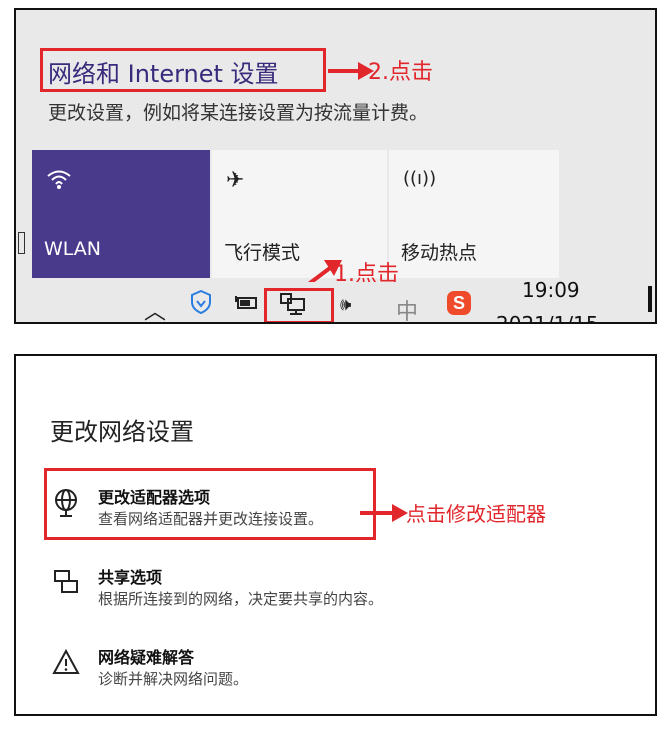 This screenshot has width=672, height=732. I want to click on step2-annotation: 2.点击, so click(400, 72).